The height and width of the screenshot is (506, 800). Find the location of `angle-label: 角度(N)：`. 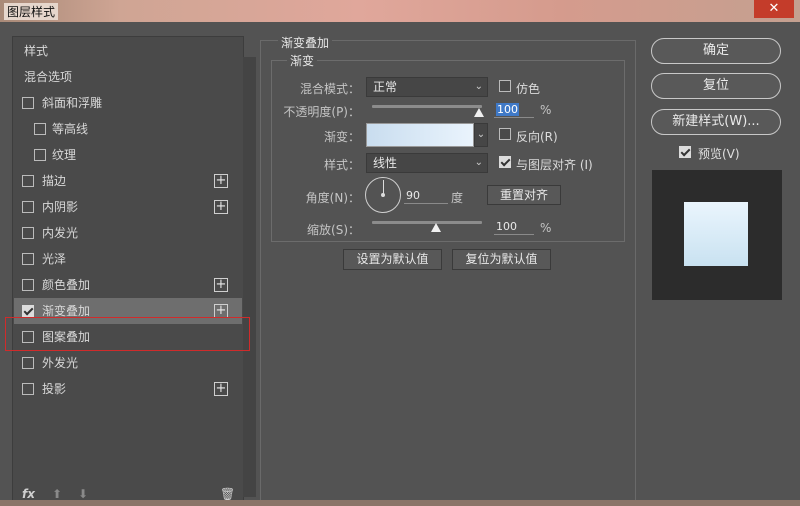

angle-label: 角度(N)： is located at coordinates (332, 198).